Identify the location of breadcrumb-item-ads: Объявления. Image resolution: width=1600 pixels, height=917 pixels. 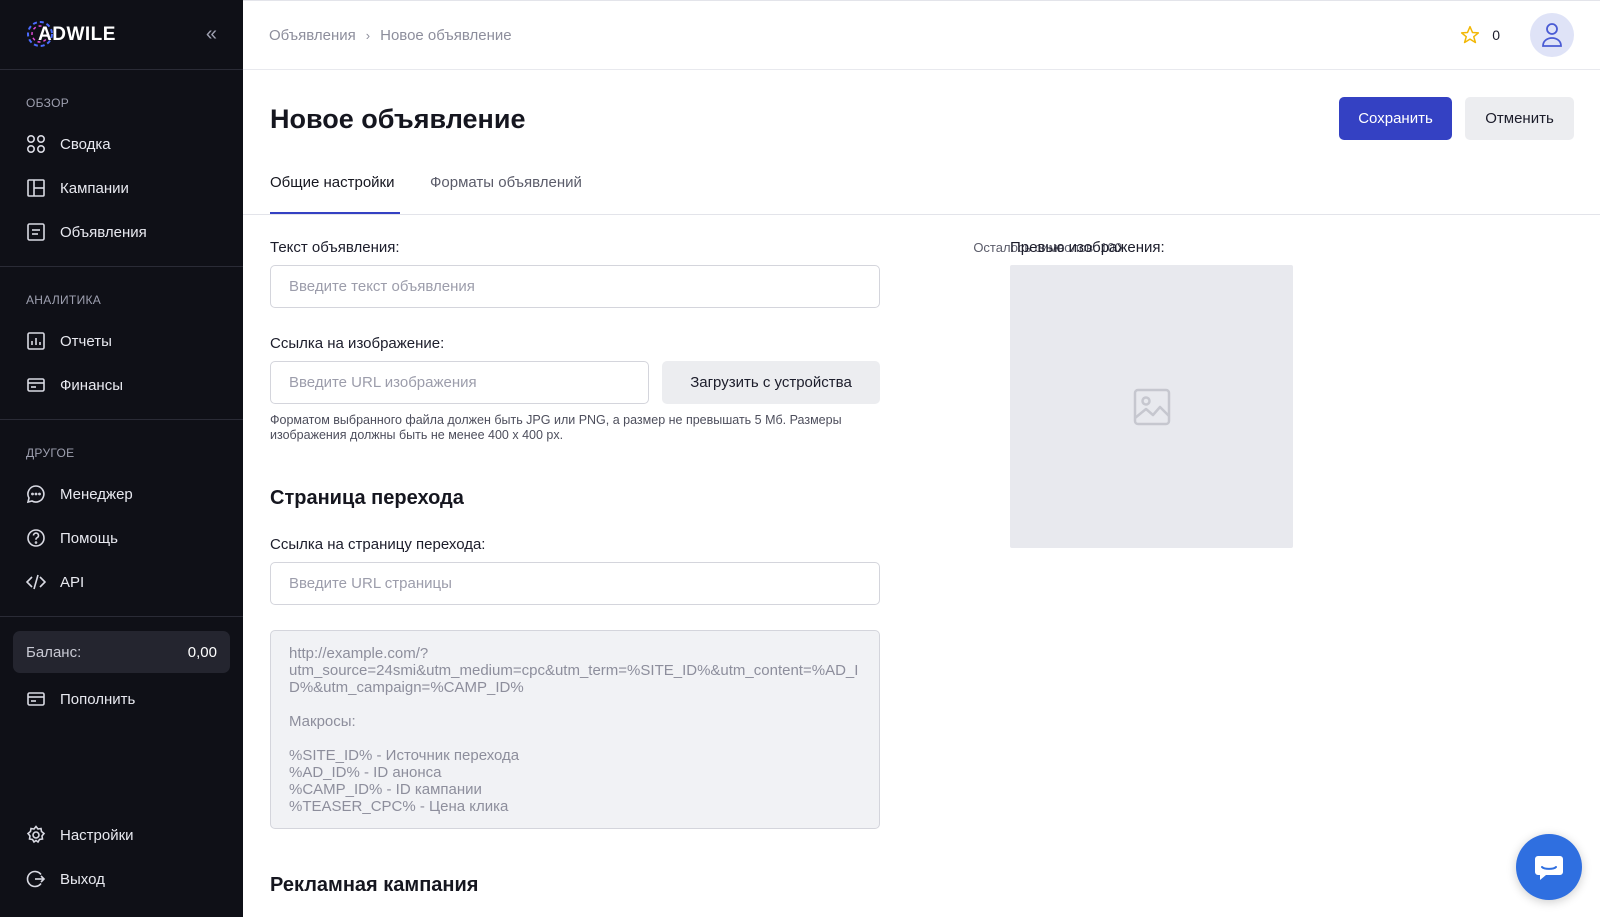
(312, 35).